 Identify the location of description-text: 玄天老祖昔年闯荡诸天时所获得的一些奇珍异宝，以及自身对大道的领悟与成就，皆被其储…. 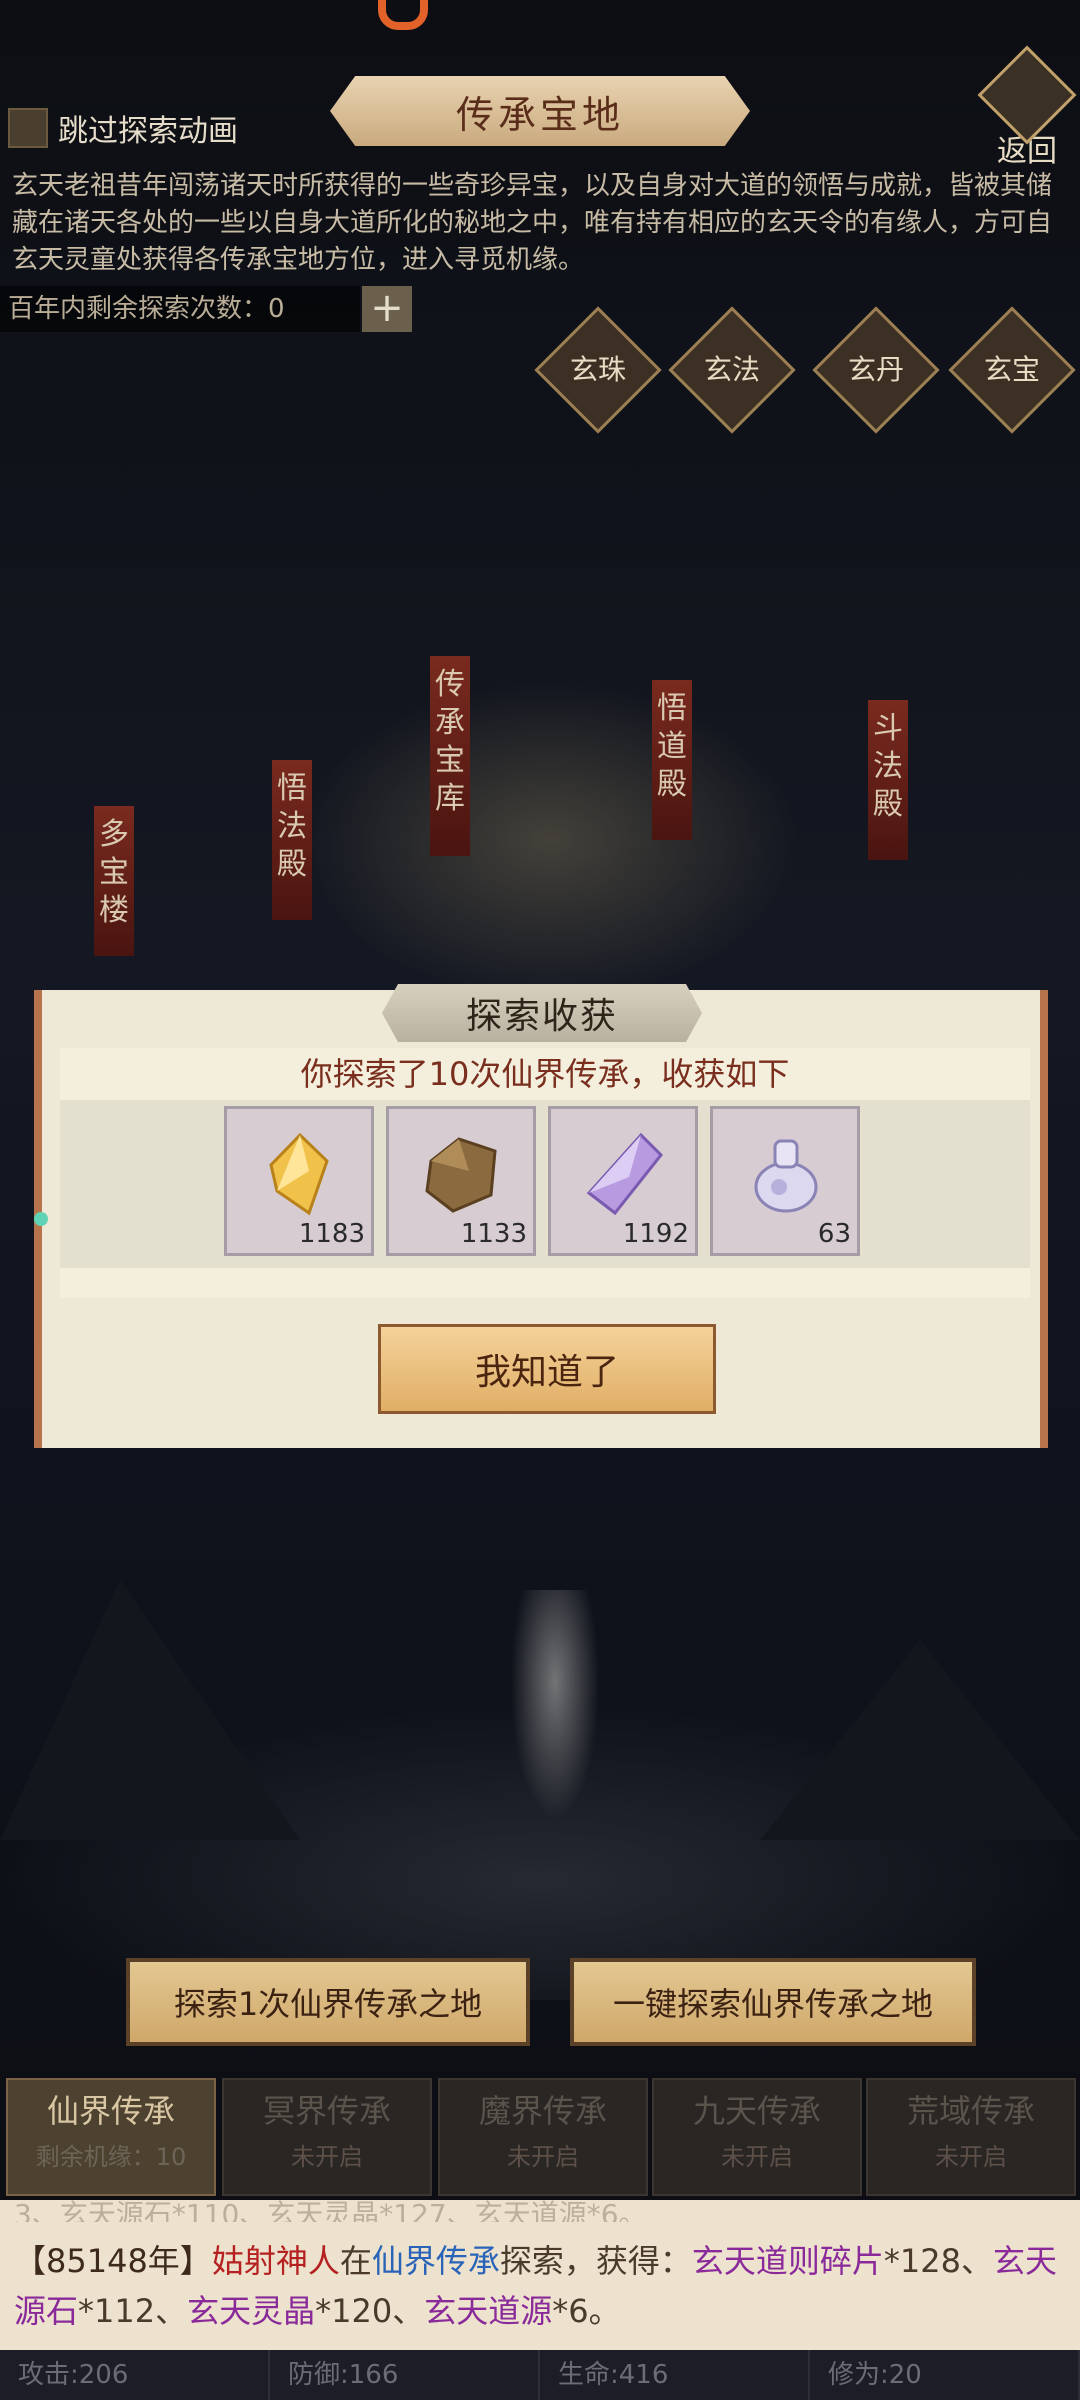
(532, 223).